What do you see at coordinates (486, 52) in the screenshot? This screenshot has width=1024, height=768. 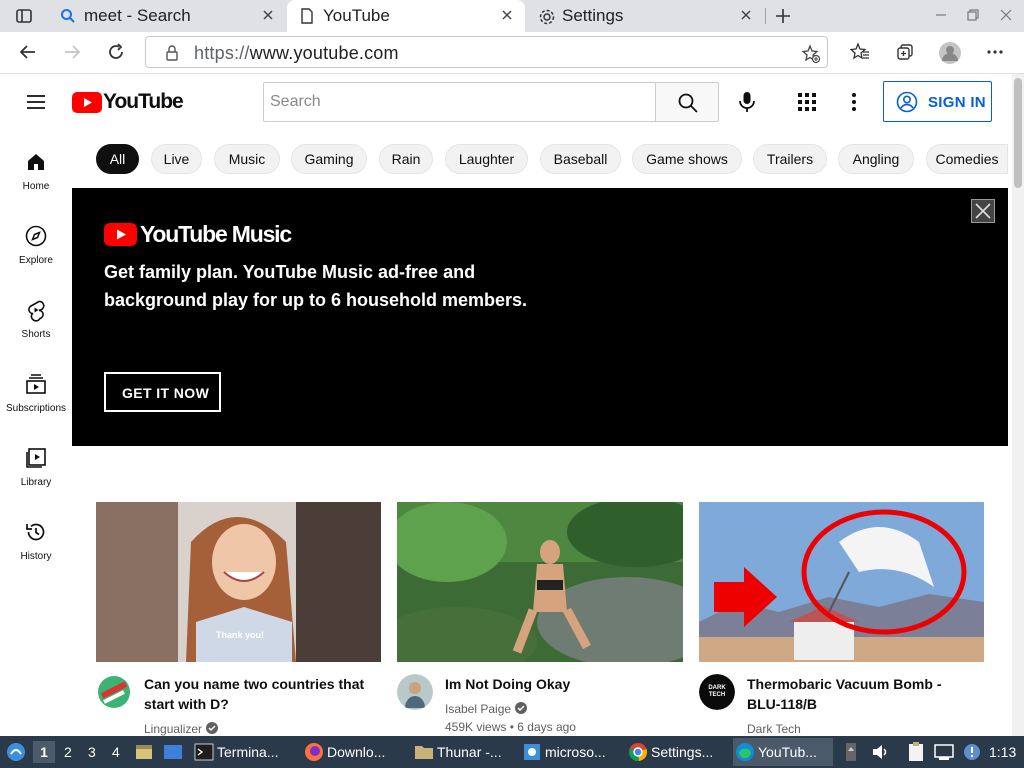 I see `address-bar: https://www.youtube.com` at bounding box center [486, 52].